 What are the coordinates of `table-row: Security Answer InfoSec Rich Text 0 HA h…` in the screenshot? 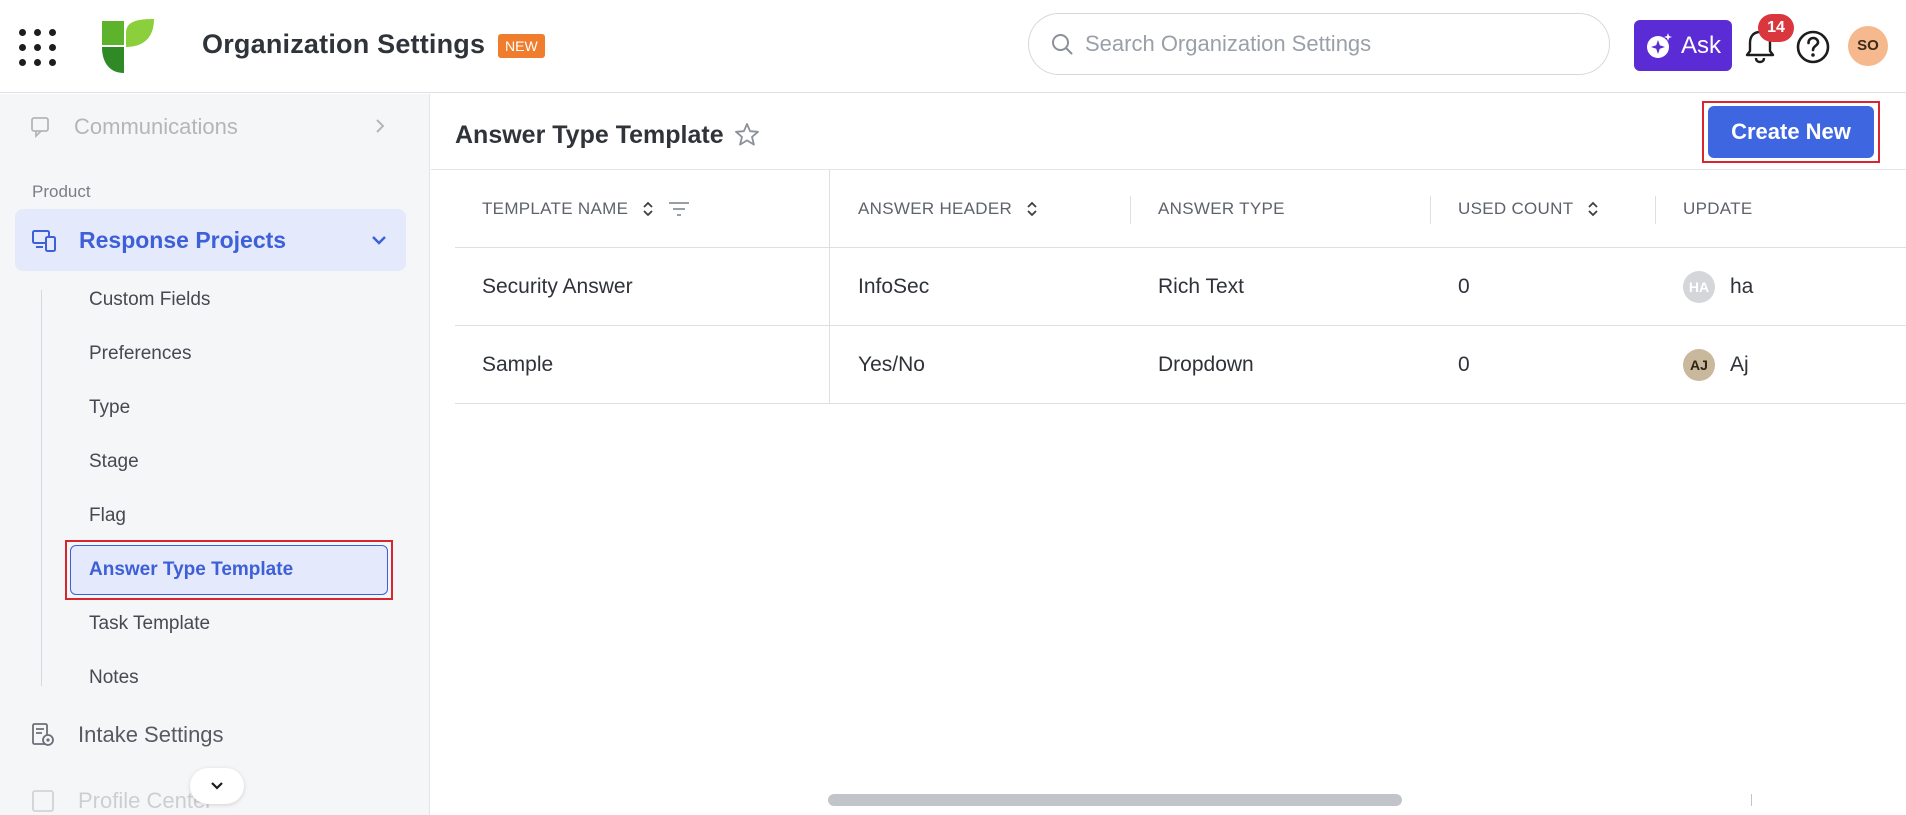 It's located at (1180, 287).